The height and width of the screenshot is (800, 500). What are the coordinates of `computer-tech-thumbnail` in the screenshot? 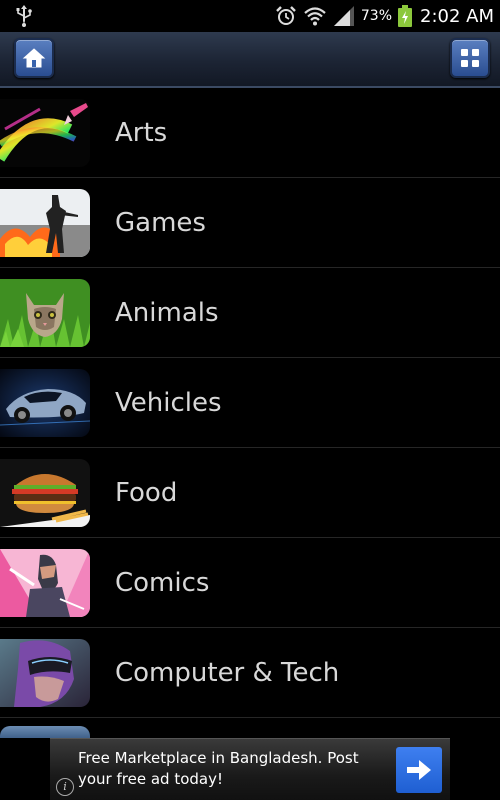 It's located at (45, 673).